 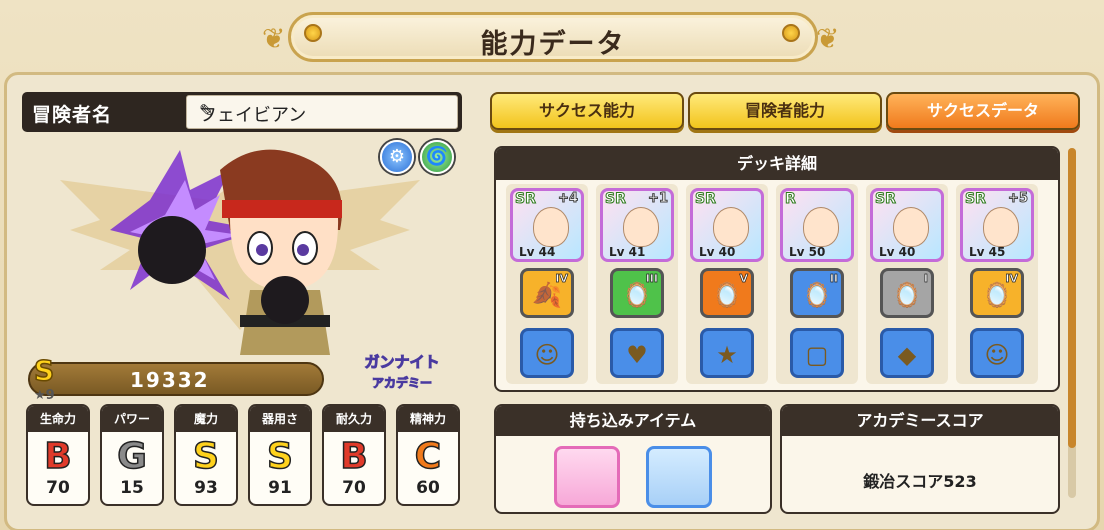 I want to click on star-level-value: 9, so click(x=50, y=395).